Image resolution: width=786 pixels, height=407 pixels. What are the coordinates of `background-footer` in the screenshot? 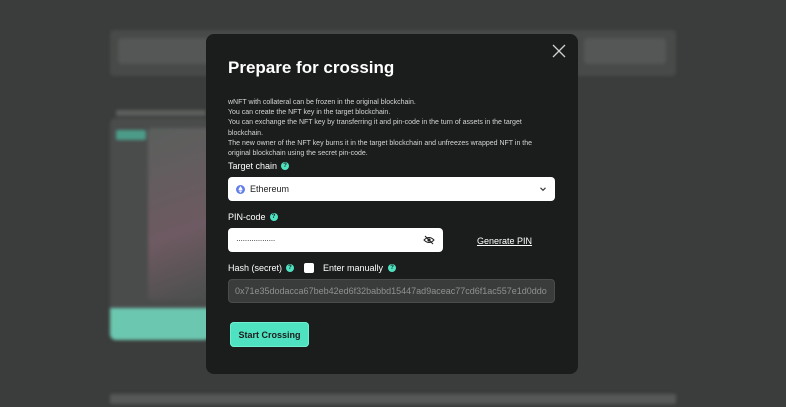 It's located at (393, 399).